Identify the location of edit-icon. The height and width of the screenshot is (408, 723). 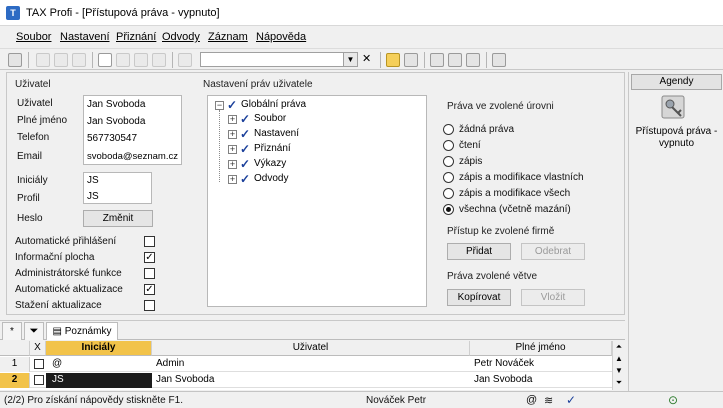
(123, 60).